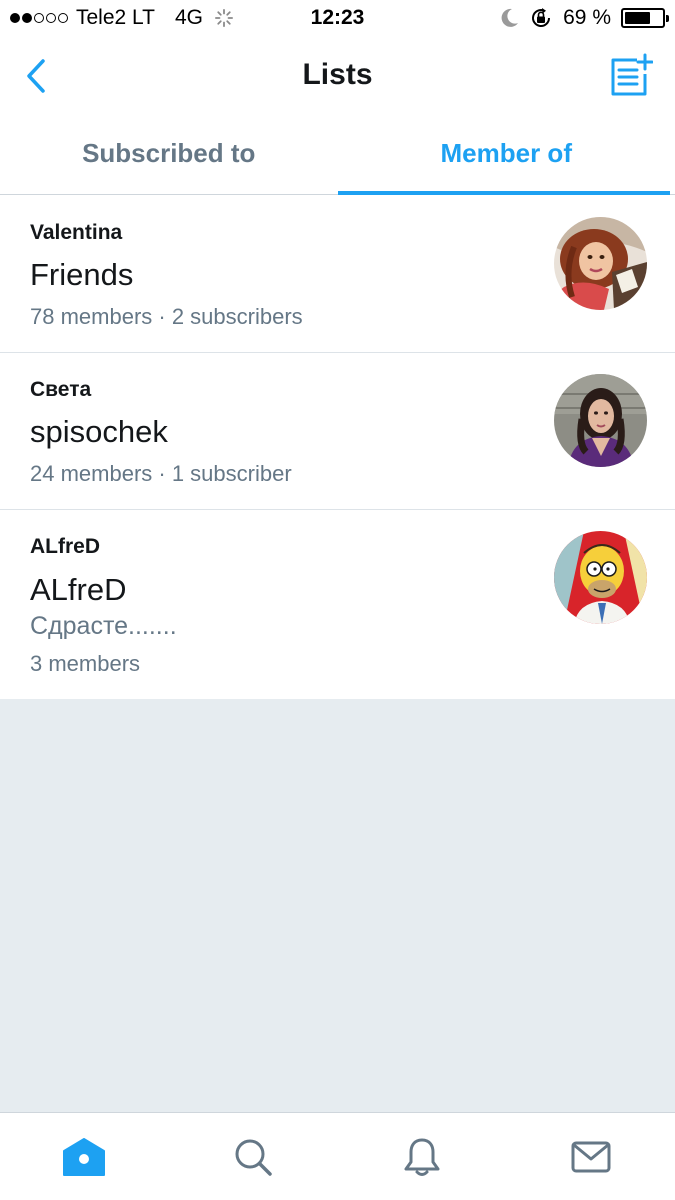 This screenshot has height=1200, width=675. I want to click on lists-tabs: Subscribed to Member of, so click(337, 154).